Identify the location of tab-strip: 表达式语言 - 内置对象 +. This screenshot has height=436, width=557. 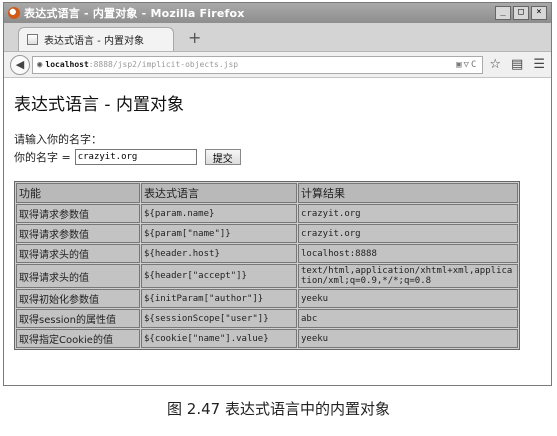
(277, 37).